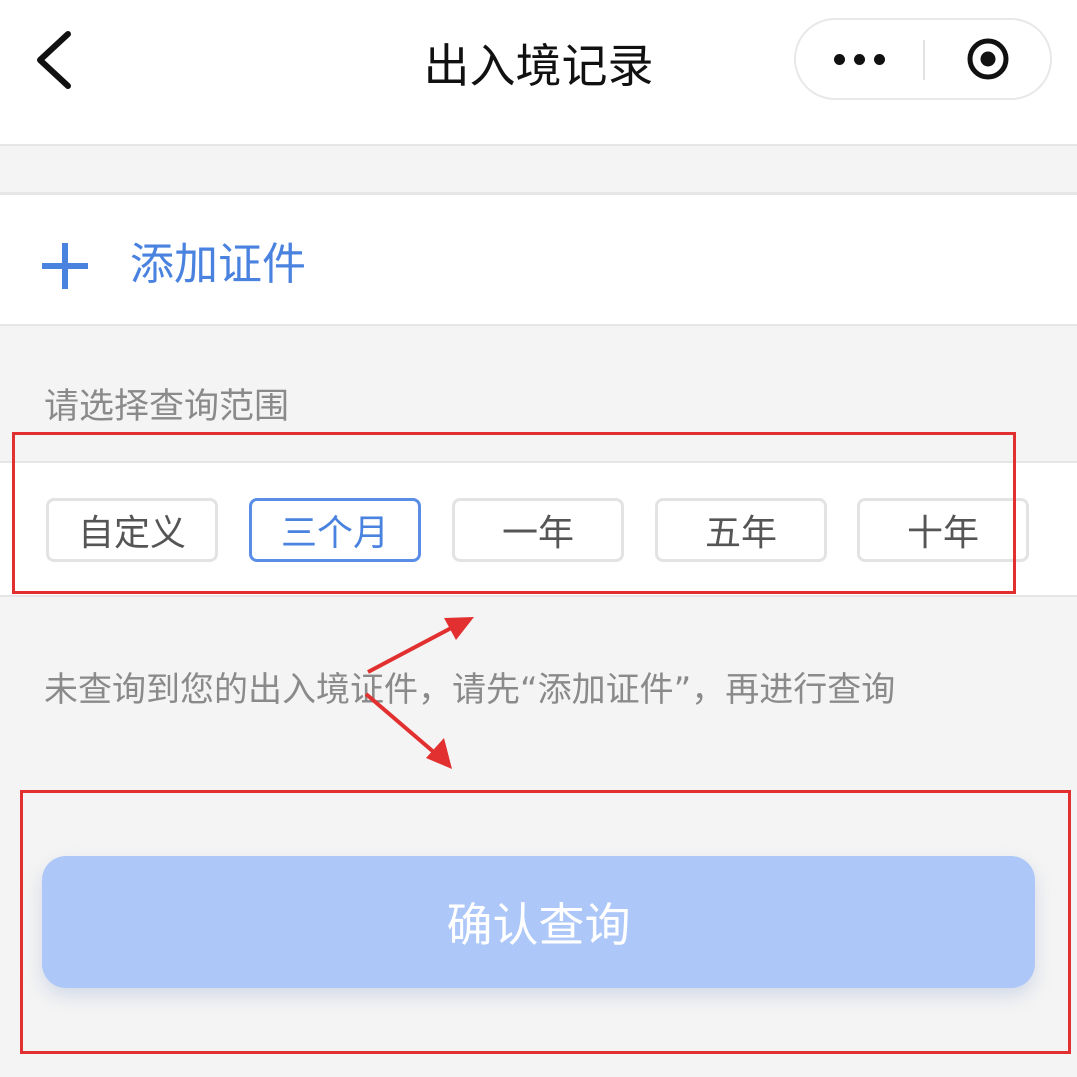 This screenshot has height=1077, width=1077. What do you see at coordinates (943, 530) in the screenshot?
I see `range-option-ten-years: 十年` at bounding box center [943, 530].